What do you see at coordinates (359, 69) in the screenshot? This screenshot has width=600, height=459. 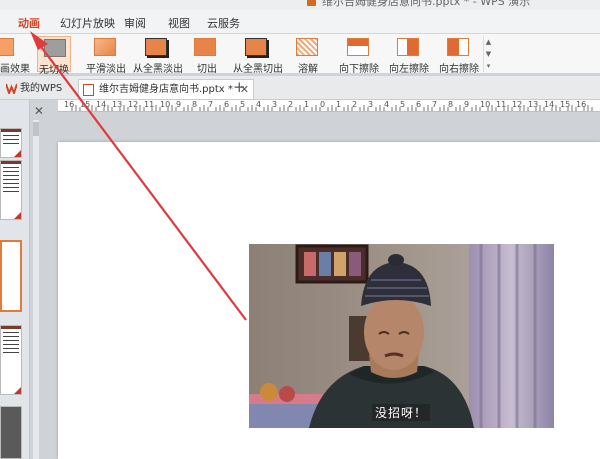 I see `ribbon-label: 向下擦除` at bounding box center [359, 69].